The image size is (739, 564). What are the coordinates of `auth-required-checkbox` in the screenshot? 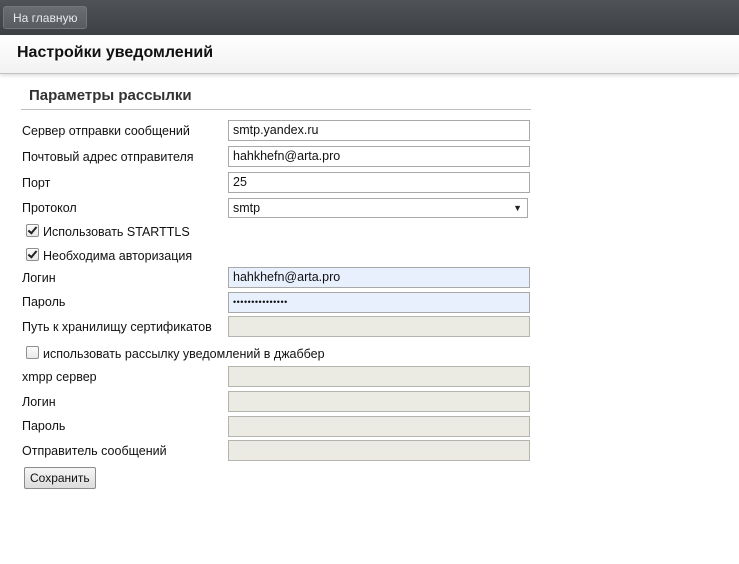 It's located at (32, 254).